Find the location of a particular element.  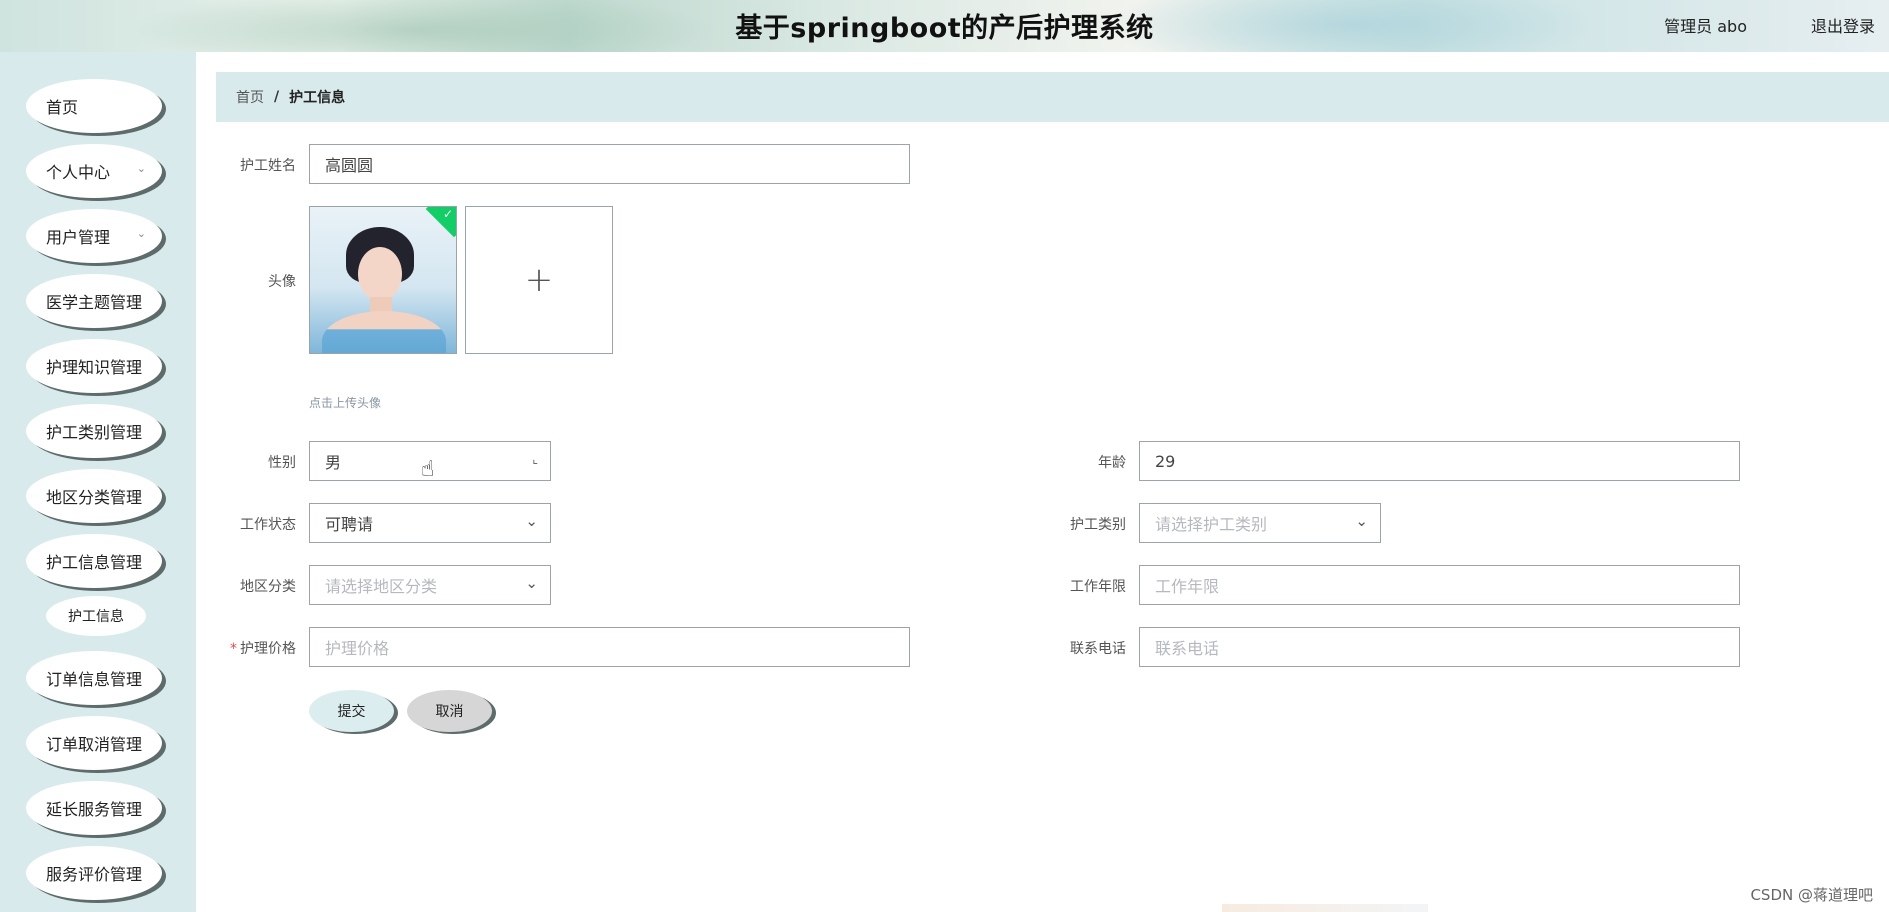

app-title: 基于springboot的产后护理系统 is located at coordinates (944, 28).